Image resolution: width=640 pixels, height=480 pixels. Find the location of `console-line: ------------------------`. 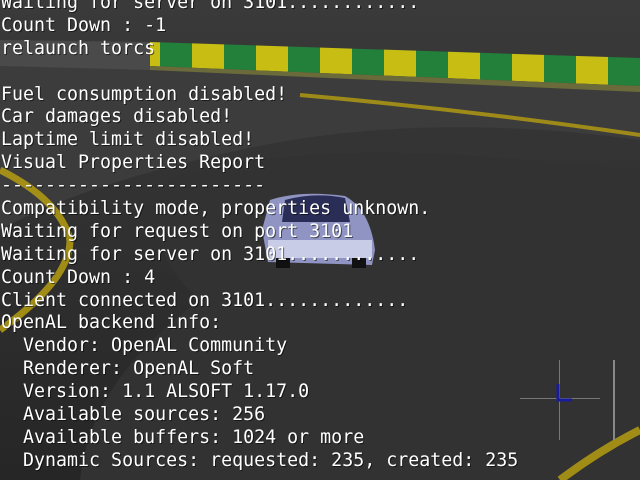

console-line: ------------------------ is located at coordinates (133, 186).